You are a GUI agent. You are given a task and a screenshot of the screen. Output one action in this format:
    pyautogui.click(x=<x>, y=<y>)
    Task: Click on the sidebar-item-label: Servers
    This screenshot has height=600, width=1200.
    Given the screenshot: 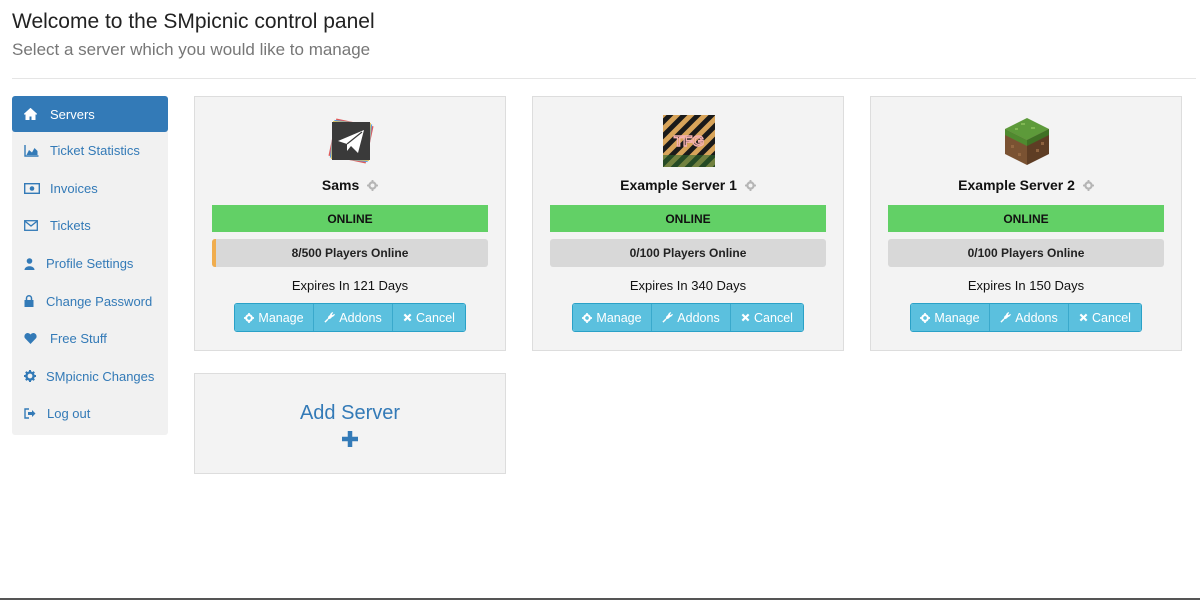 What is the action you would take?
    pyautogui.click(x=72, y=114)
    